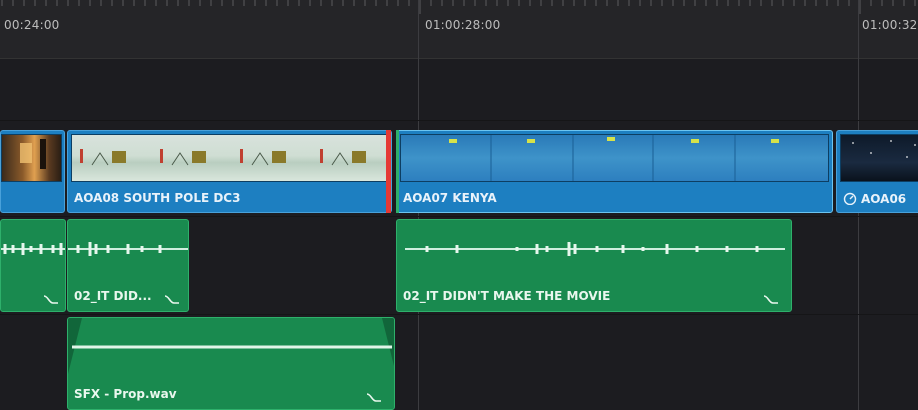 Image resolution: width=918 pixels, height=410 pixels. What do you see at coordinates (458, 7) in the screenshot?
I see `ruler-ticks` at bounding box center [458, 7].